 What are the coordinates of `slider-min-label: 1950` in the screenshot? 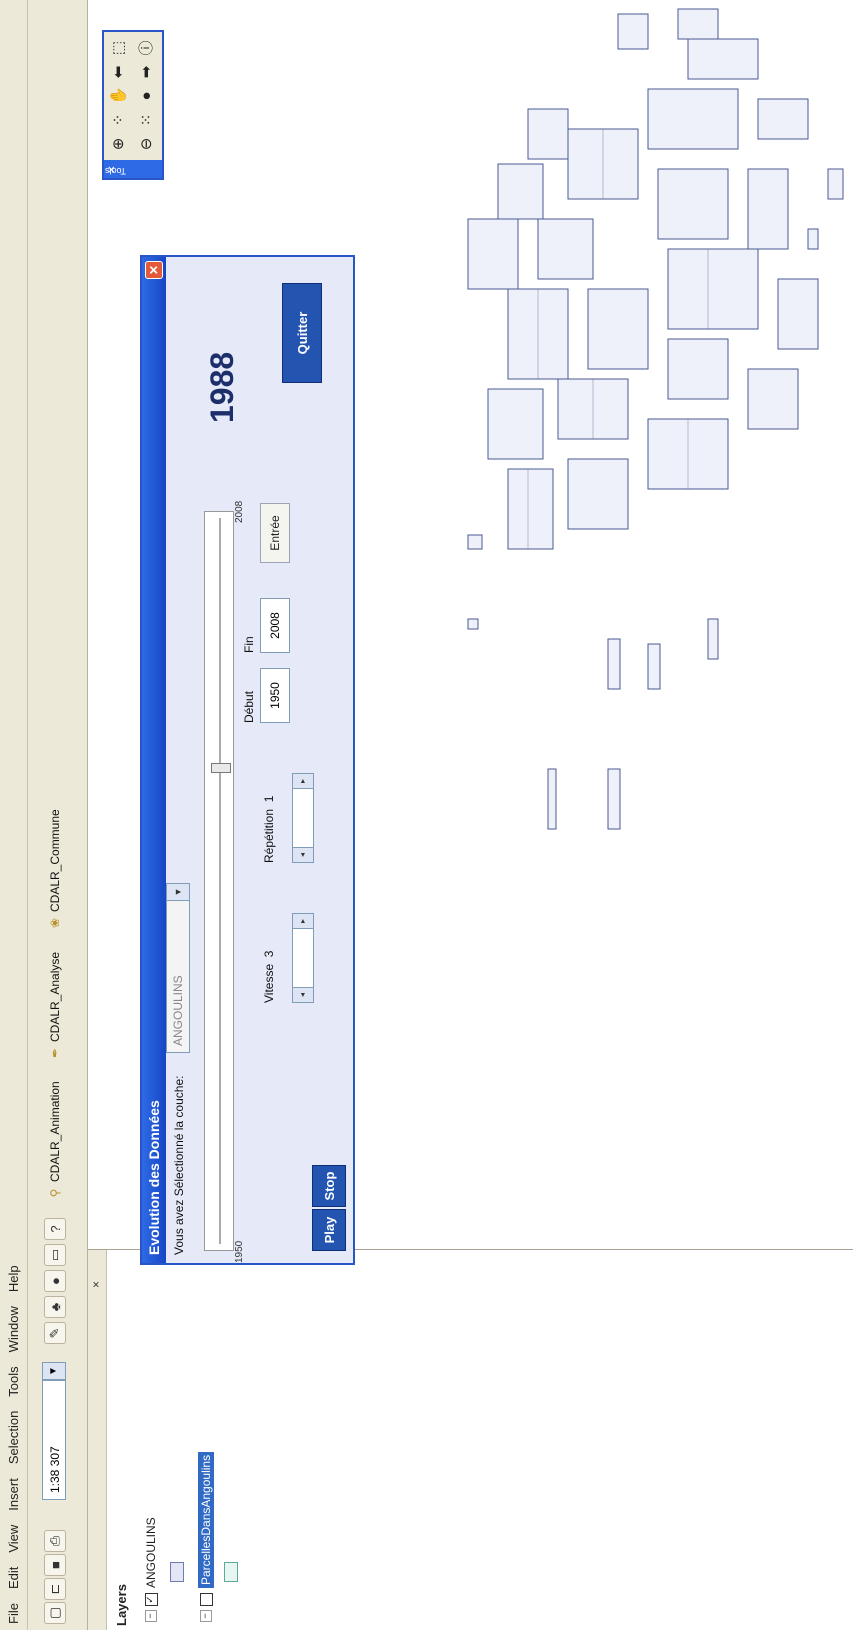 It's located at (239, 1251).